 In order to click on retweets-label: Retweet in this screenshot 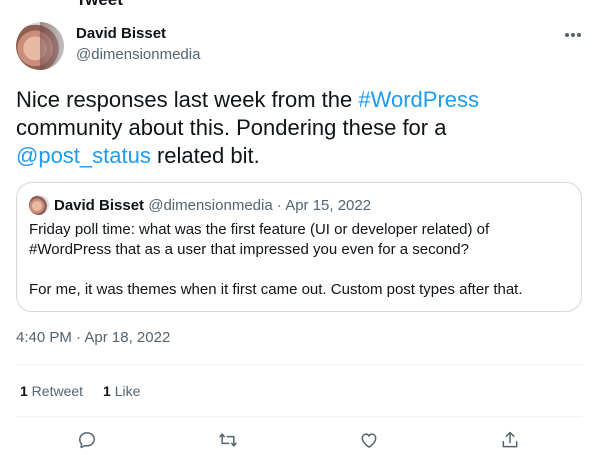, I will do `click(55, 391)`.